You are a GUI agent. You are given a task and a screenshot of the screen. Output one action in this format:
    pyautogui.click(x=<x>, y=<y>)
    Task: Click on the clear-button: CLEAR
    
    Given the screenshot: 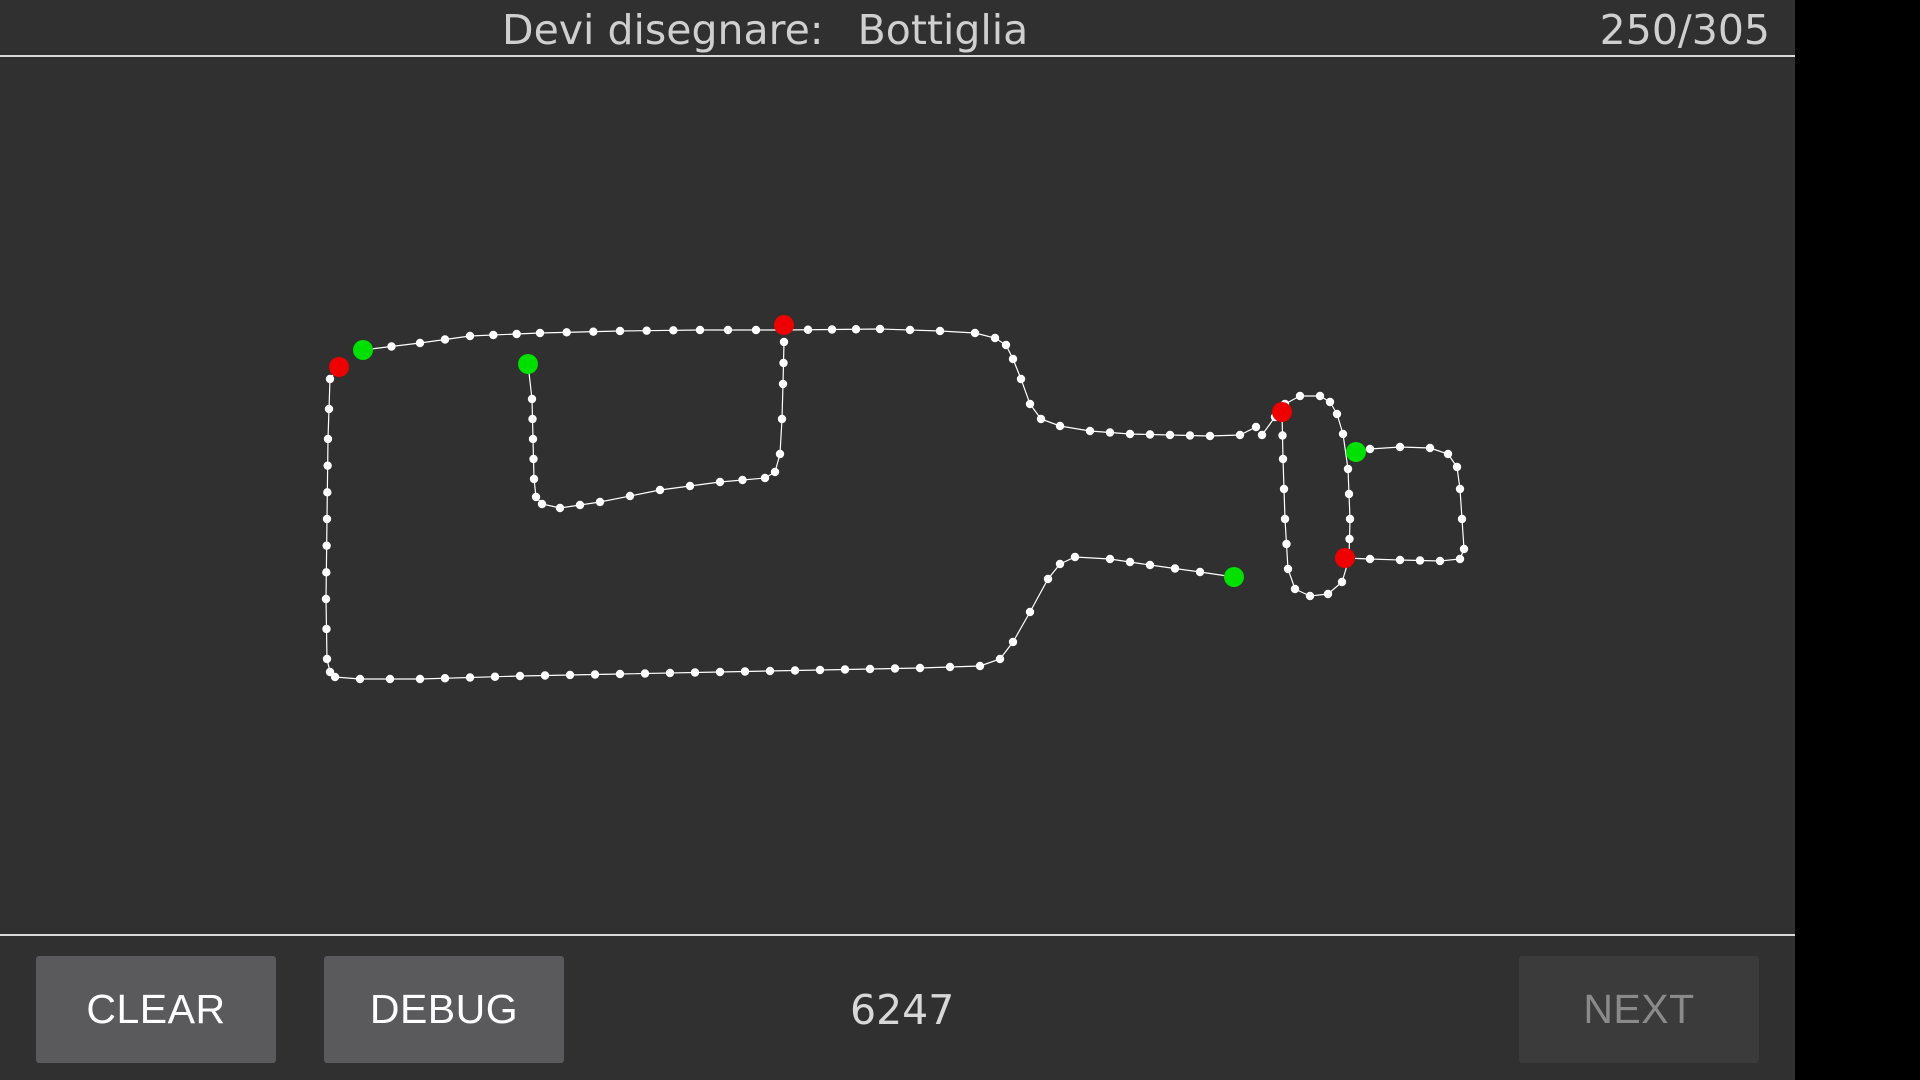 What is the action you would take?
    pyautogui.click(x=156, y=1009)
    